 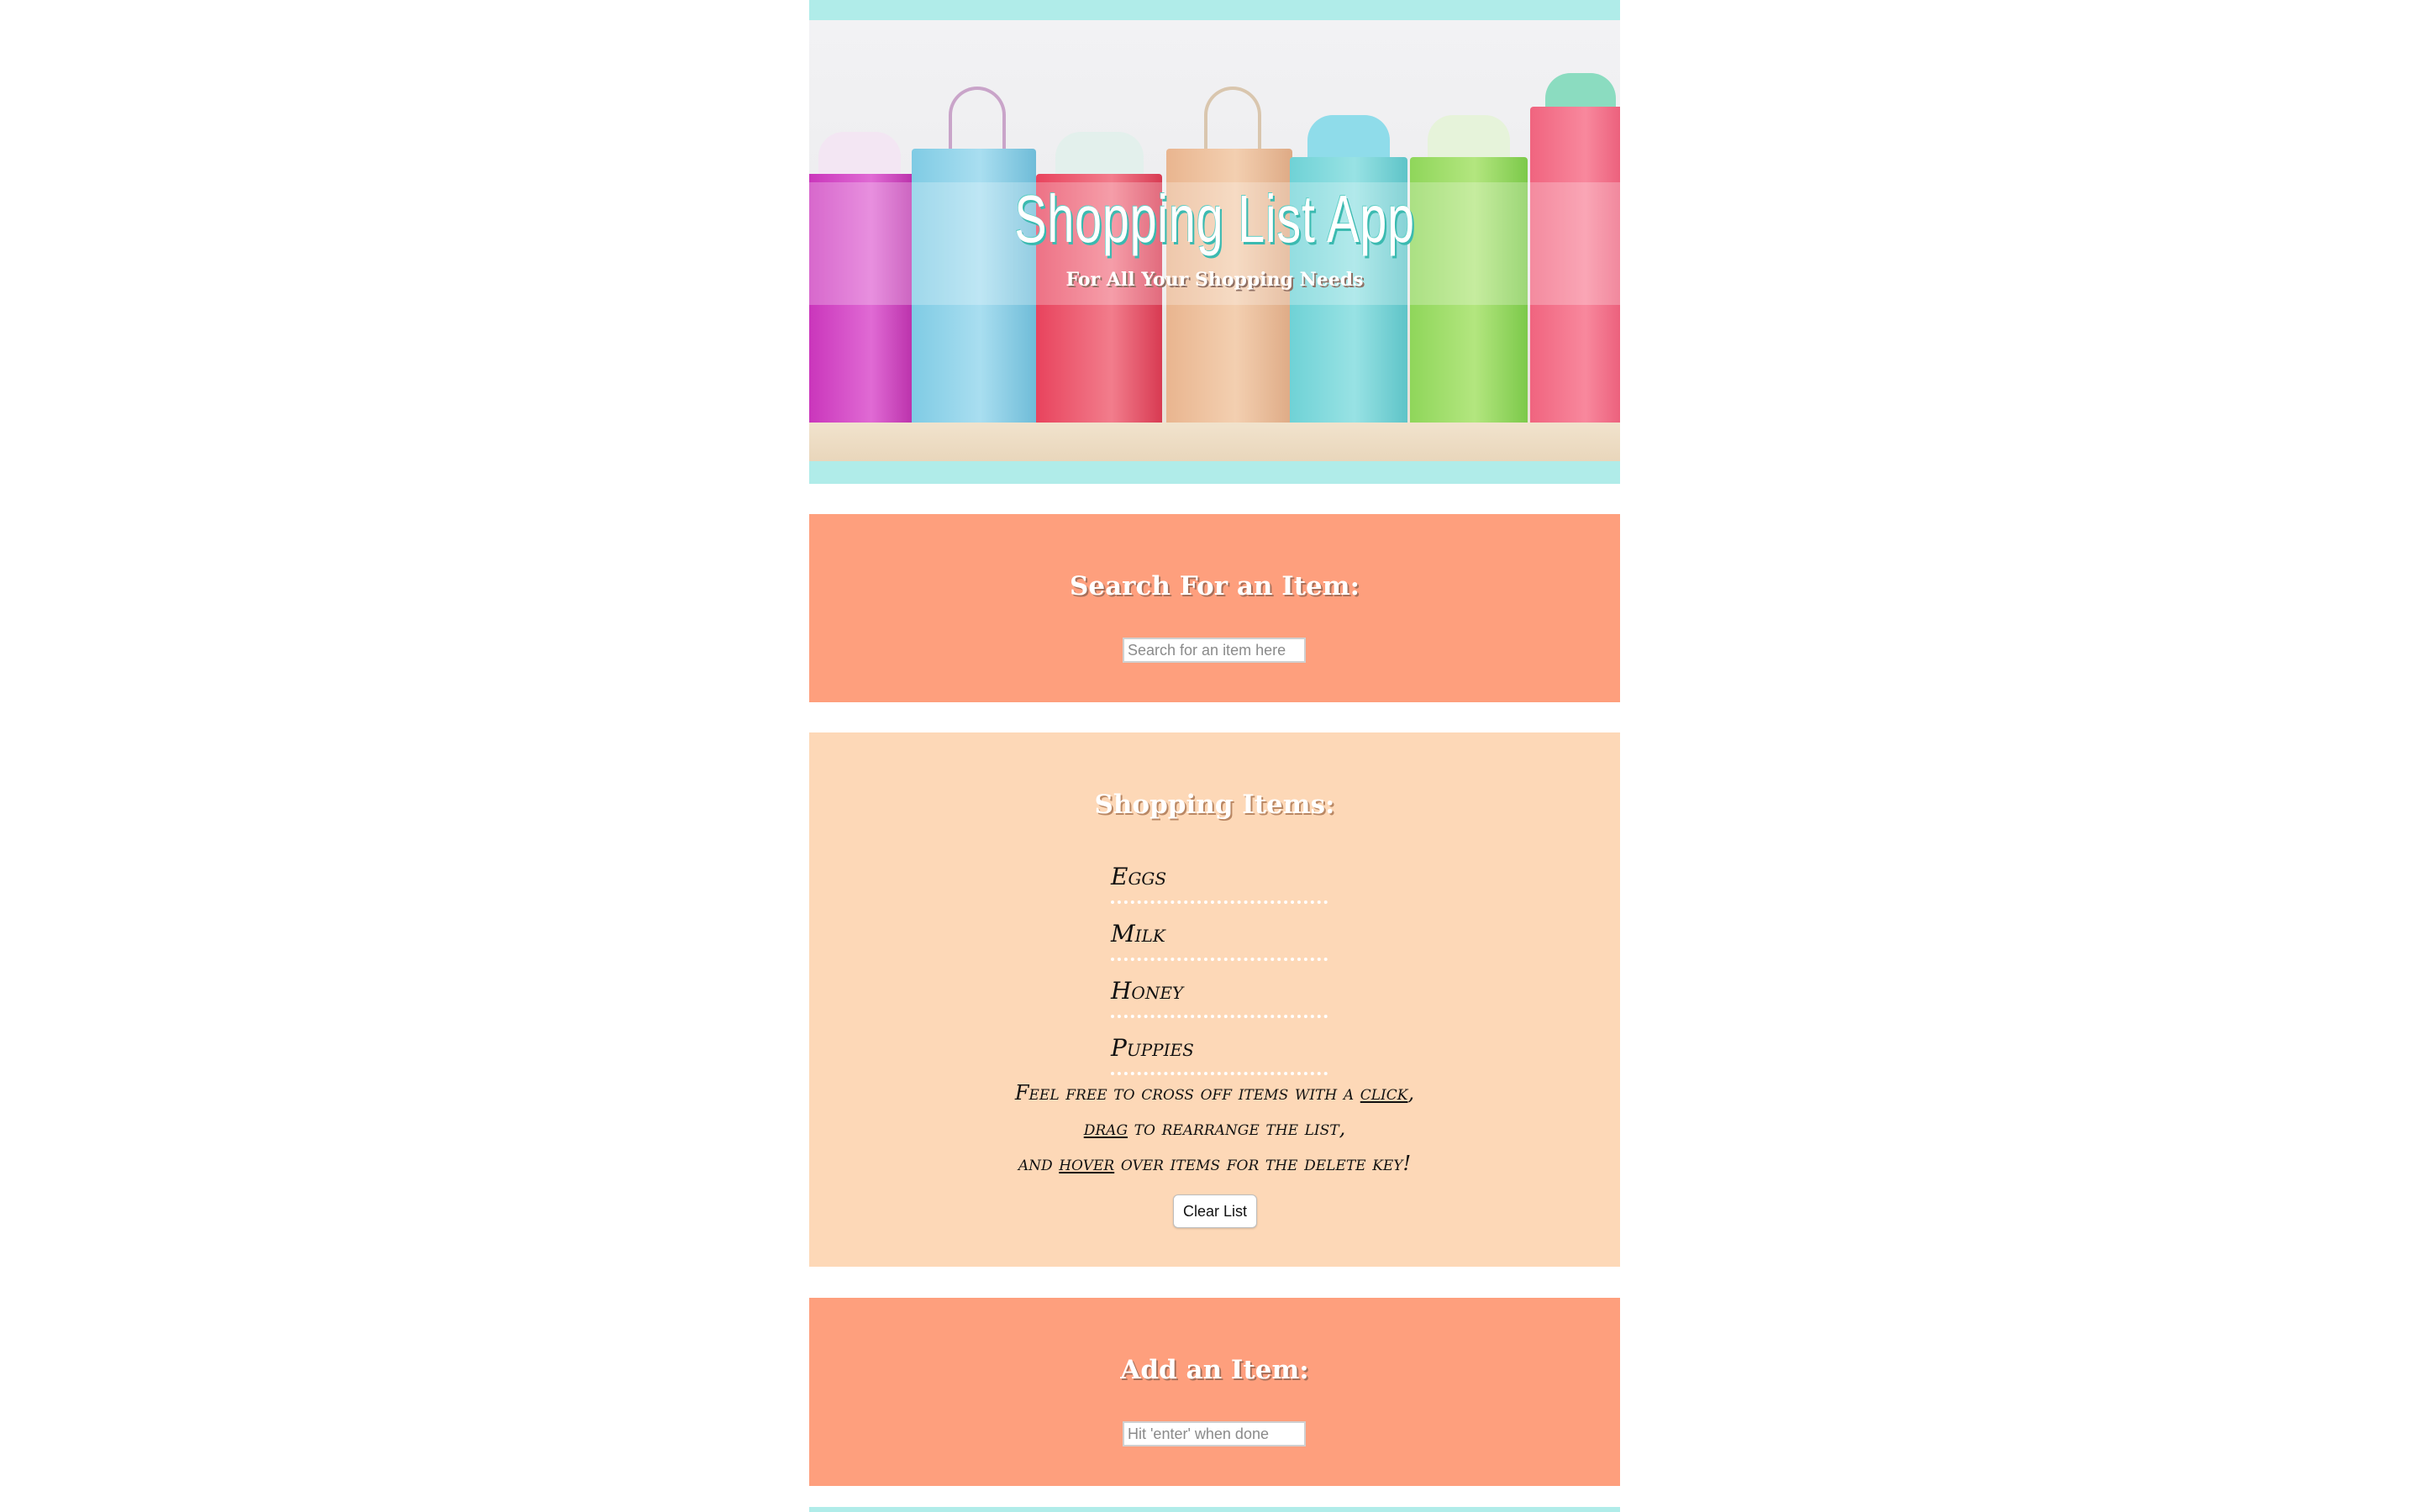 I want to click on instructions-text-part: and, so click(x=1039, y=1163).